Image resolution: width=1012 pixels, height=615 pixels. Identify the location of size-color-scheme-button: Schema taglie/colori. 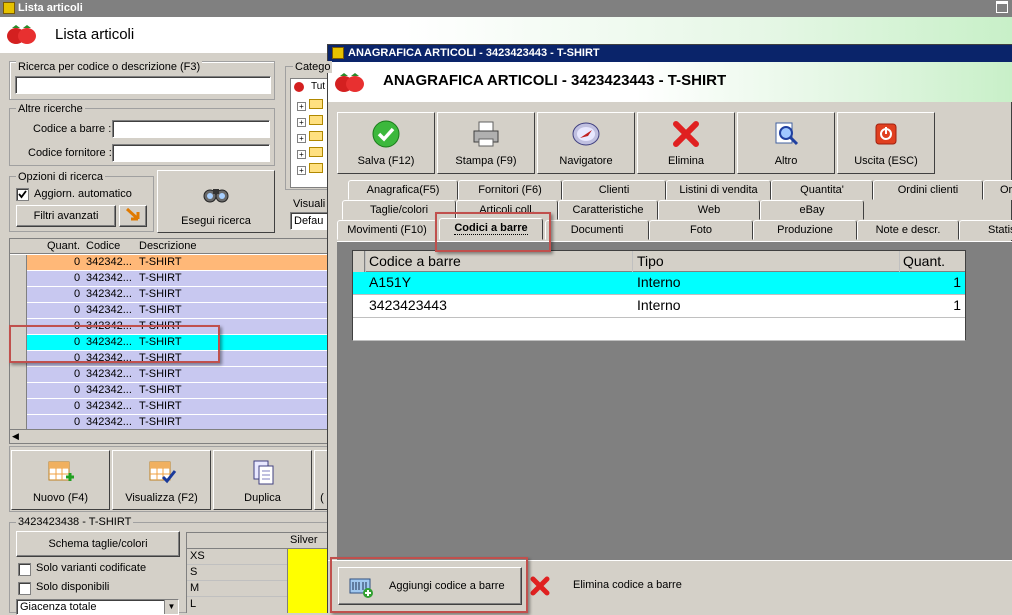
(98, 544).